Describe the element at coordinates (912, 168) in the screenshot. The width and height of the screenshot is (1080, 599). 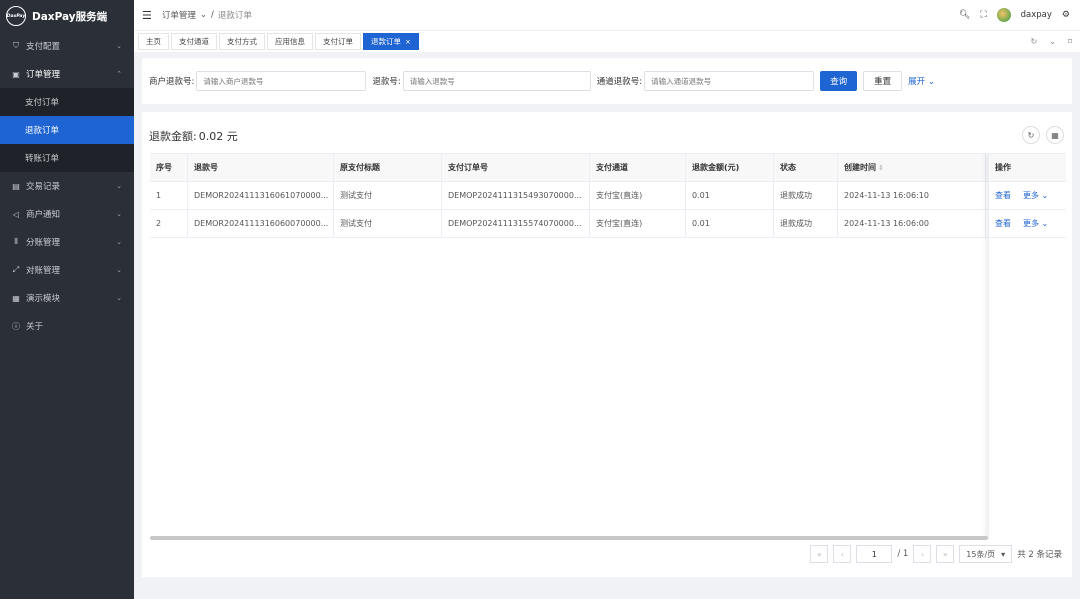
I see `col-created: 创建时间 ⇕` at that location.